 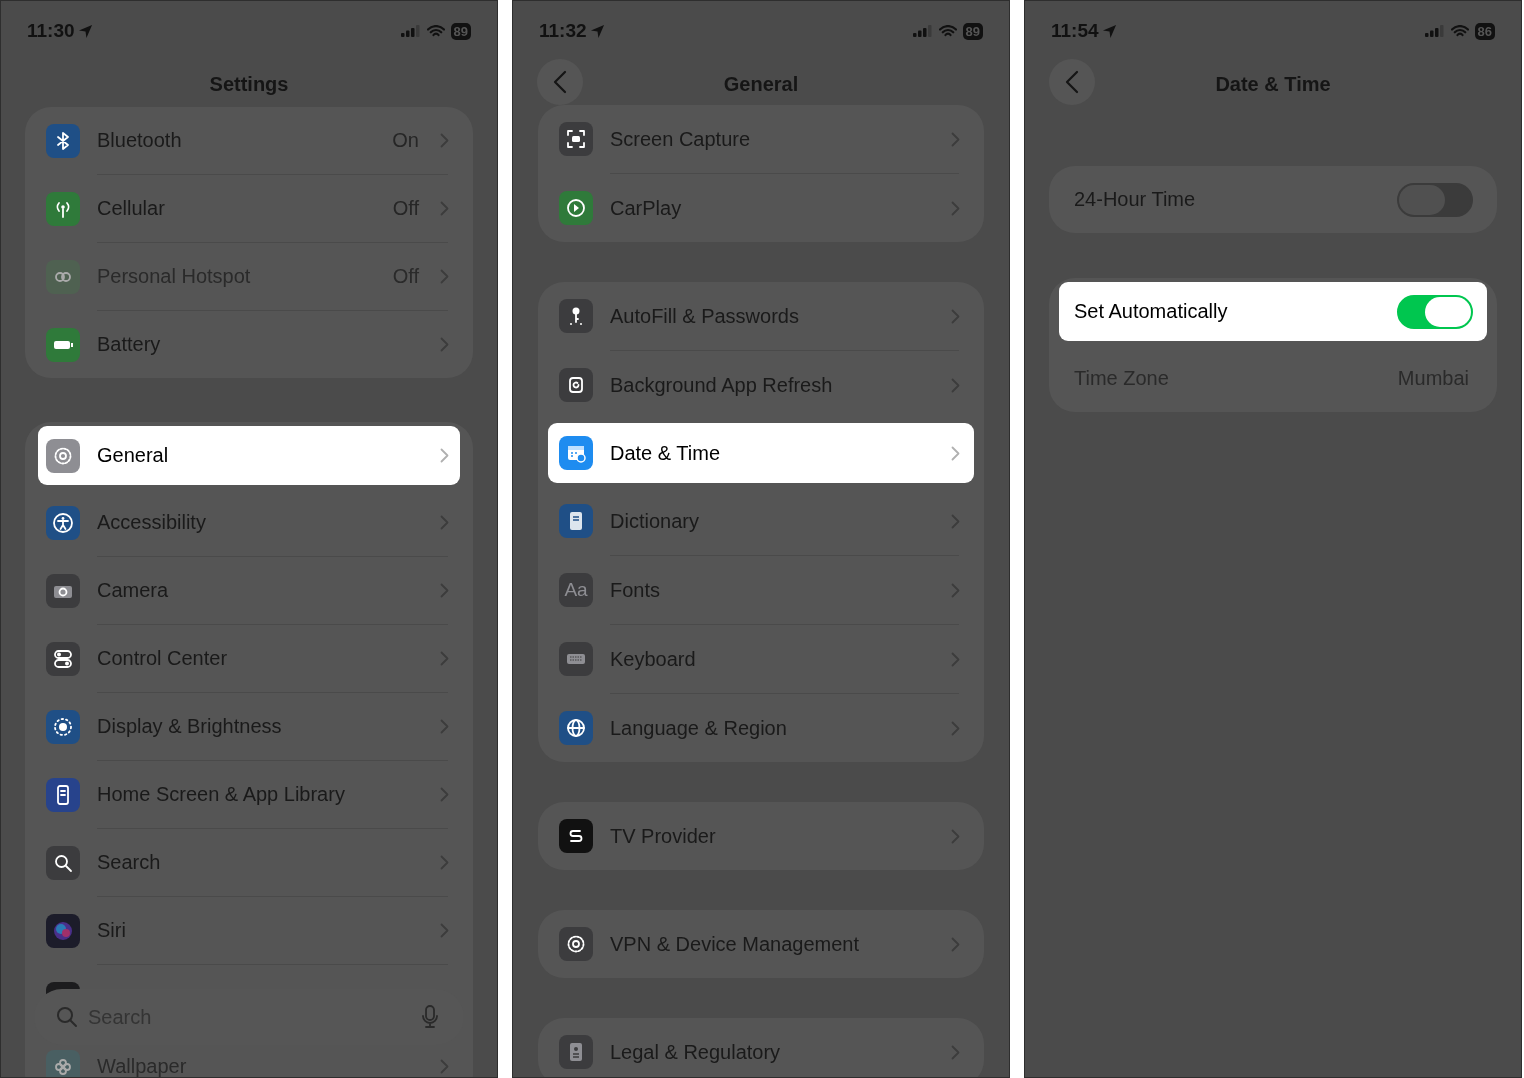 What do you see at coordinates (249, 862) in the screenshot?
I see `settings-row: Search` at bounding box center [249, 862].